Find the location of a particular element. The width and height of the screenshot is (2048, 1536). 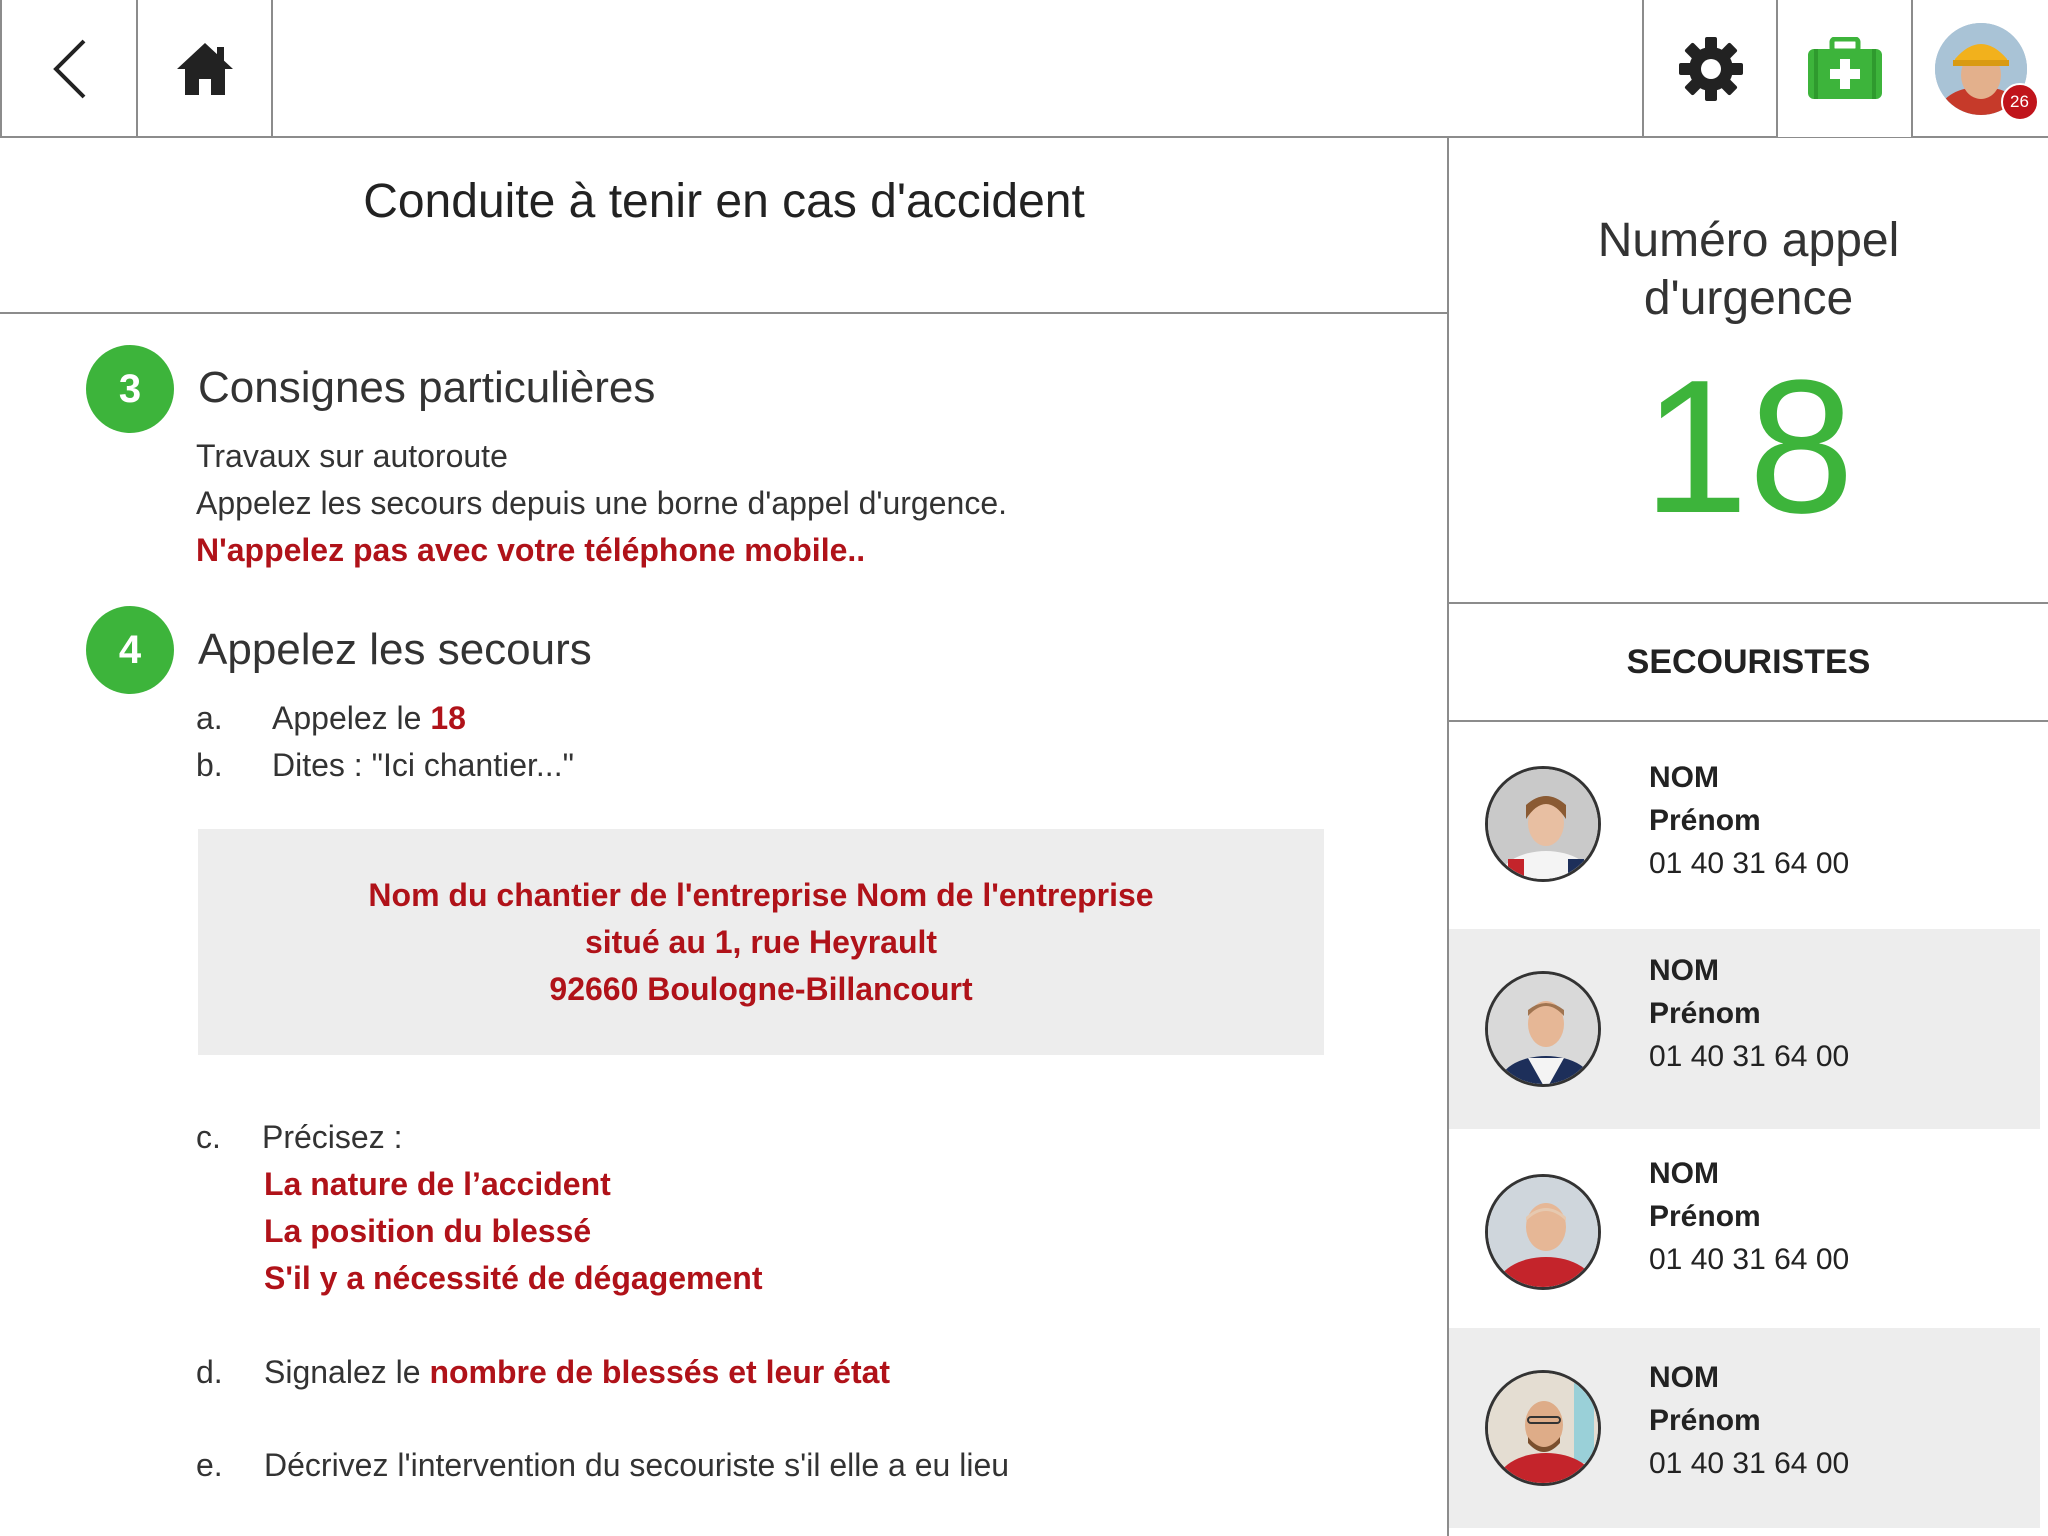

step-3-title: Consignes particulières is located at coordinates (427, 387).